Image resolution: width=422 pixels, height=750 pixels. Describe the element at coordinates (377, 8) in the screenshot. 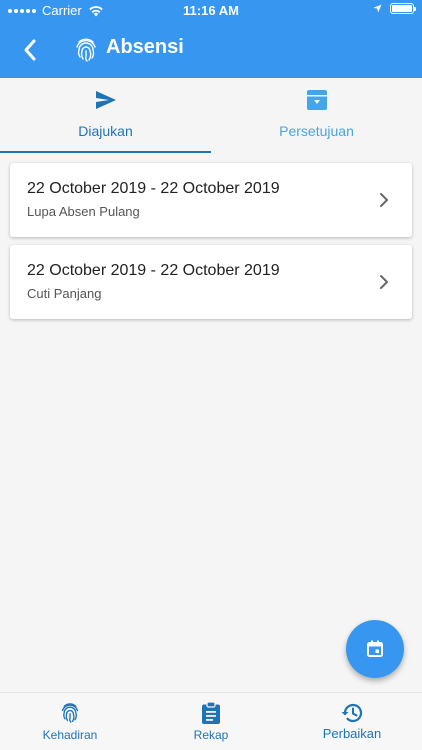

I see `location-icon` at that location.